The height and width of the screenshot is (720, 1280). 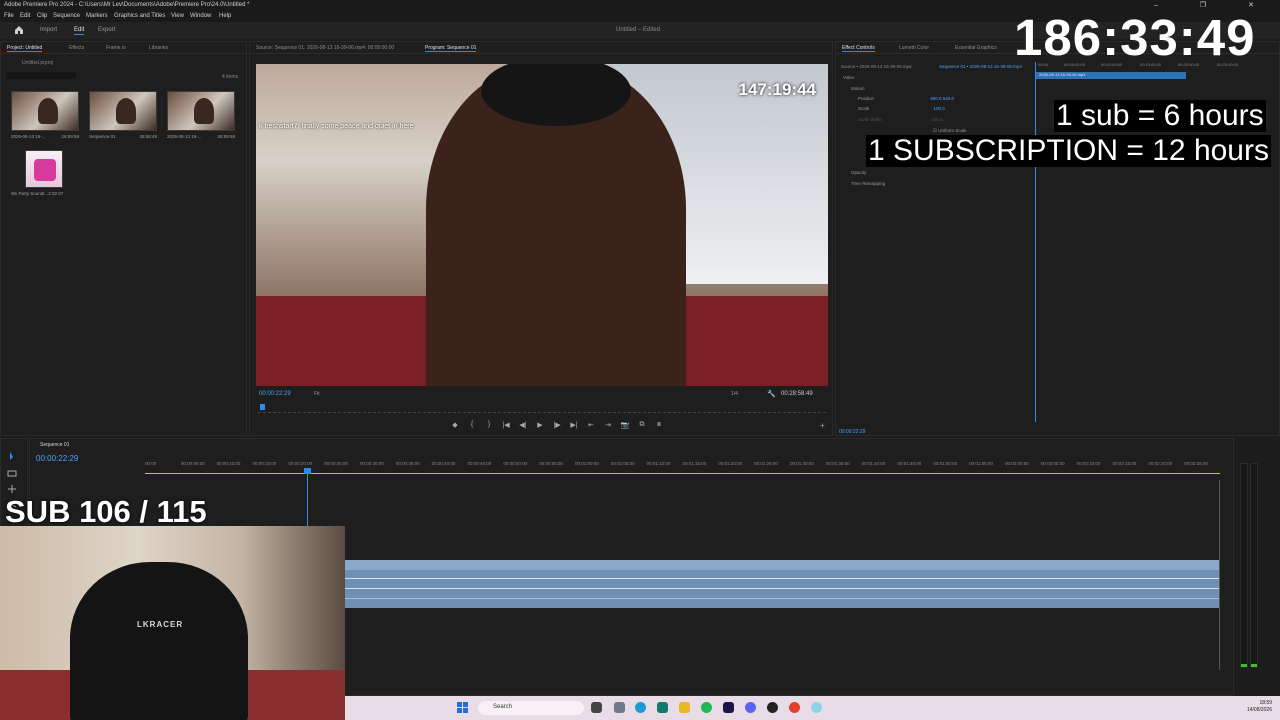 What do you see at coordinates (794, 707) in the screenshot?
I see `chrome-icon` at bounding box center [794, 707].